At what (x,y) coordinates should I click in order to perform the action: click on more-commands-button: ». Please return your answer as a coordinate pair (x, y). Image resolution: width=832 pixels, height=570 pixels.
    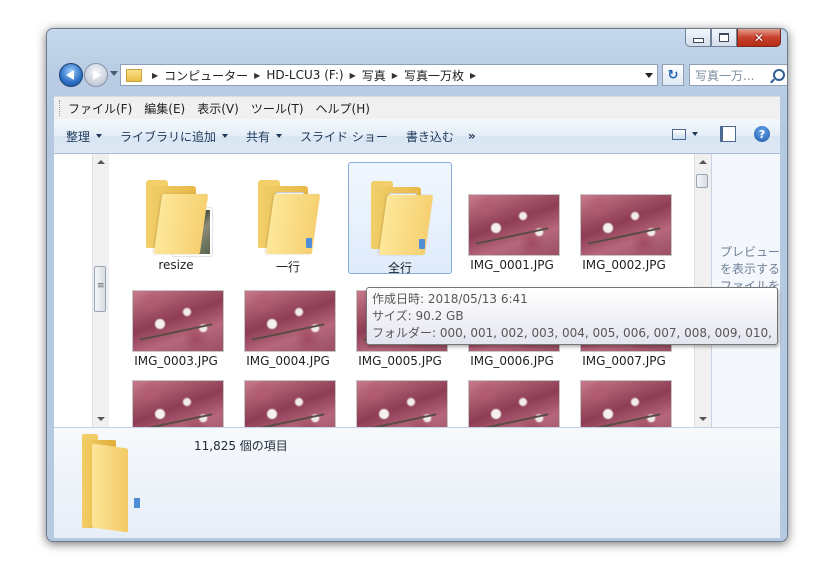
    Looking at the image, I should click on (472, 136).